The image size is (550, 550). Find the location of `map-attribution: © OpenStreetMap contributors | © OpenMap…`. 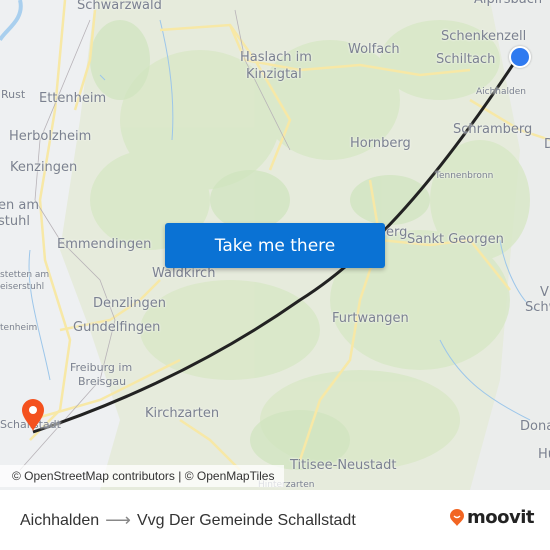

map-attribution: © OpenStreetMap contributors | © OpenMap… is located at coordinates (142, 476).